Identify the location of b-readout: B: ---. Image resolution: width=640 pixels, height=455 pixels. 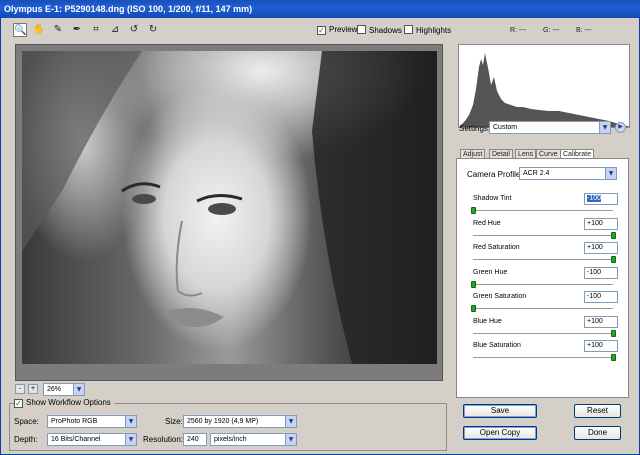
(584, 30).